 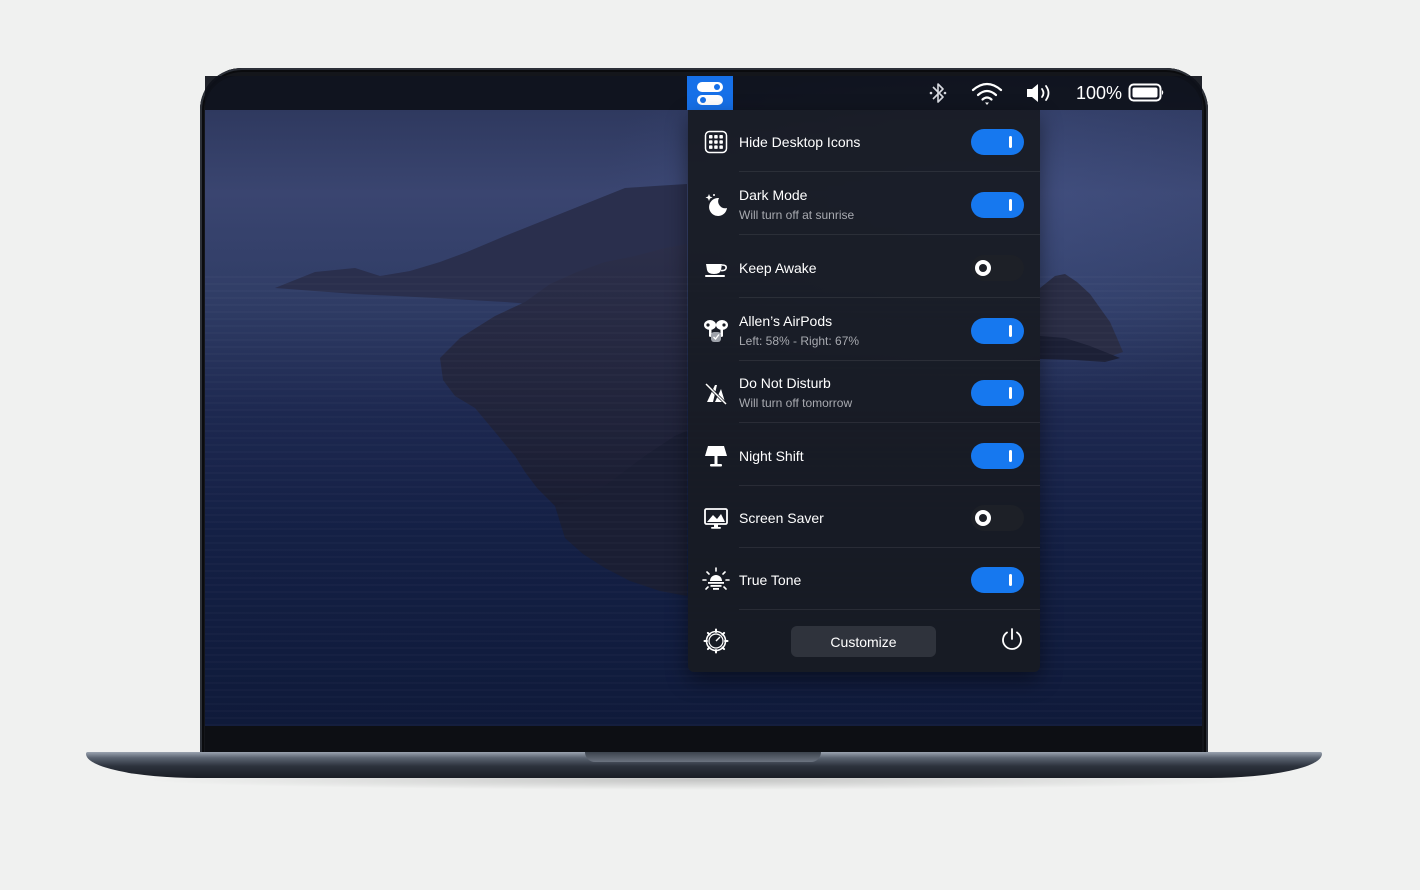 What do you see at coordinates (770, 580) in the screenshot?
I see `toggle-title: True Tone` at bounding box center [770, 580].